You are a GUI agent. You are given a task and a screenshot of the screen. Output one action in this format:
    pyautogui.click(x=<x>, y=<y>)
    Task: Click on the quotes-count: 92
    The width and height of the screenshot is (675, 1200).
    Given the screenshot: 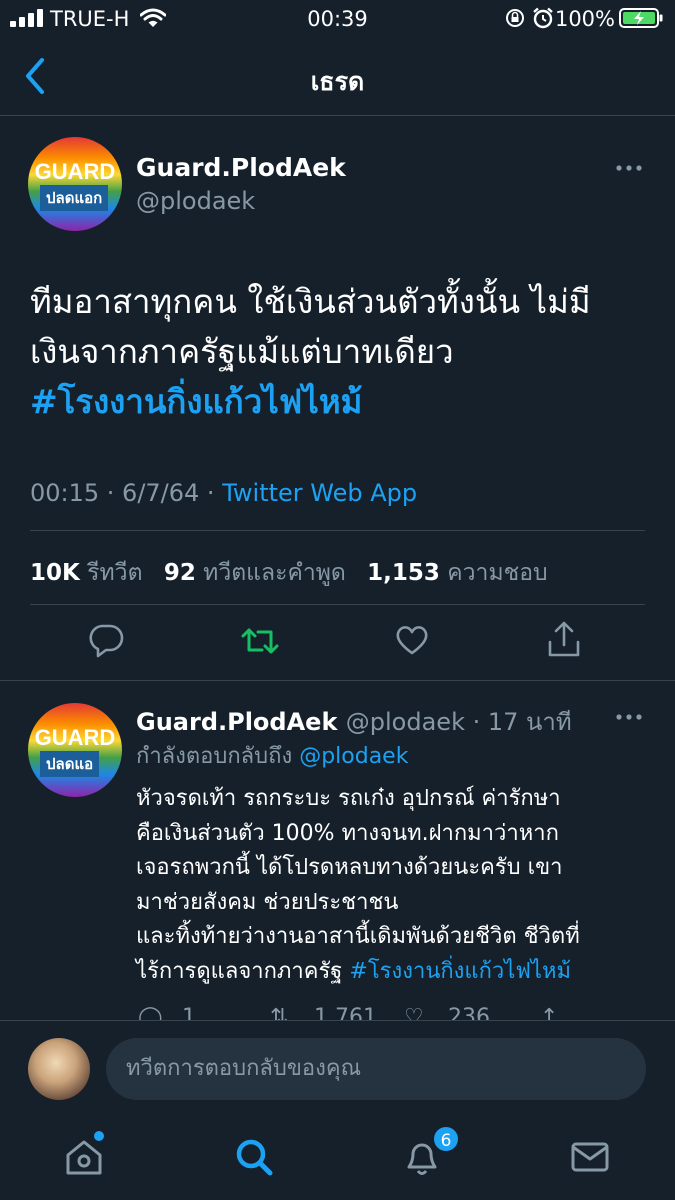 What is the action you would take?
    pyautogui.click(x=180, y=573)
    